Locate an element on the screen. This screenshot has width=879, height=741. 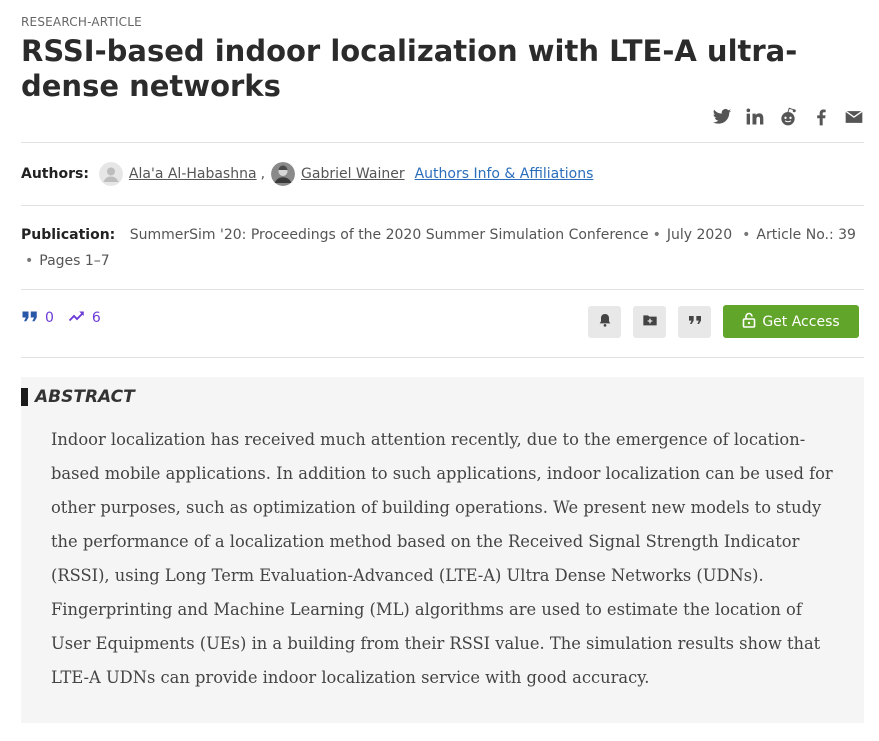
get-access-button: Get Access is located at coordinates (791, 321).